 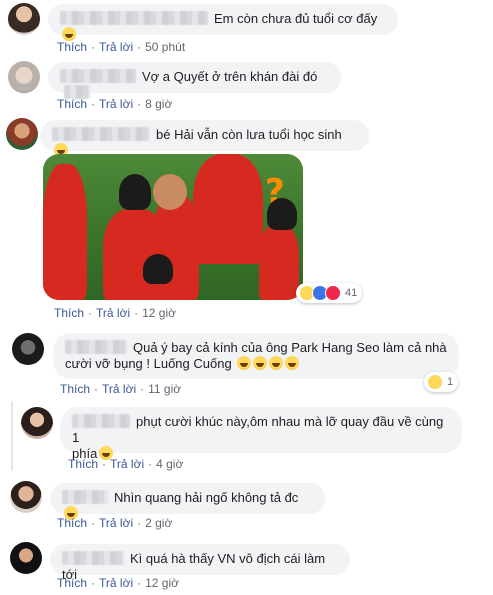 I want to click on comment-actions: Thích · Trả lời · 11 giờ, so click(x=121, y=389).